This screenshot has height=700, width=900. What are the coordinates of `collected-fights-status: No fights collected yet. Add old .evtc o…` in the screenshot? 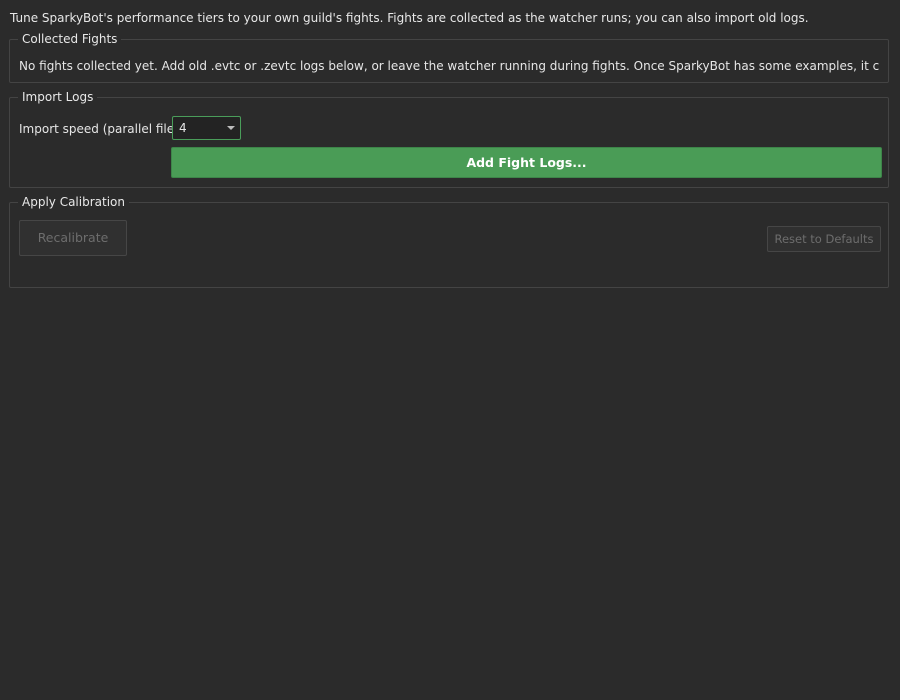 It's located at (449, 66).